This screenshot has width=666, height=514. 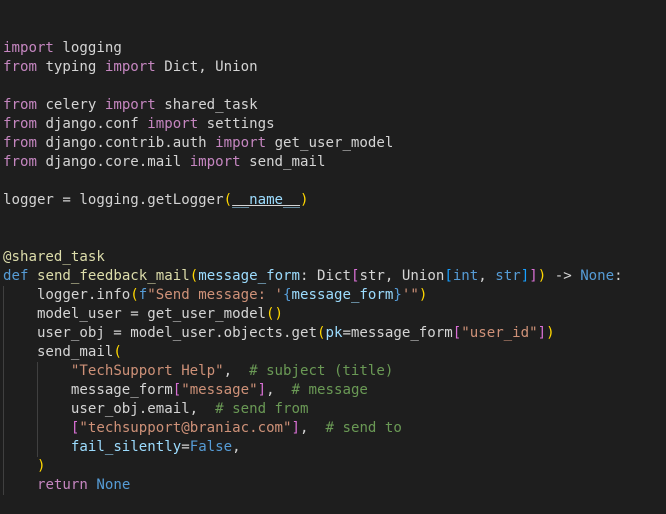 What do you see at coordinates (185, 428) in the screenshot?
I see `code-token: "techsupport@braniac.com"` at bounding box center [185, 428].